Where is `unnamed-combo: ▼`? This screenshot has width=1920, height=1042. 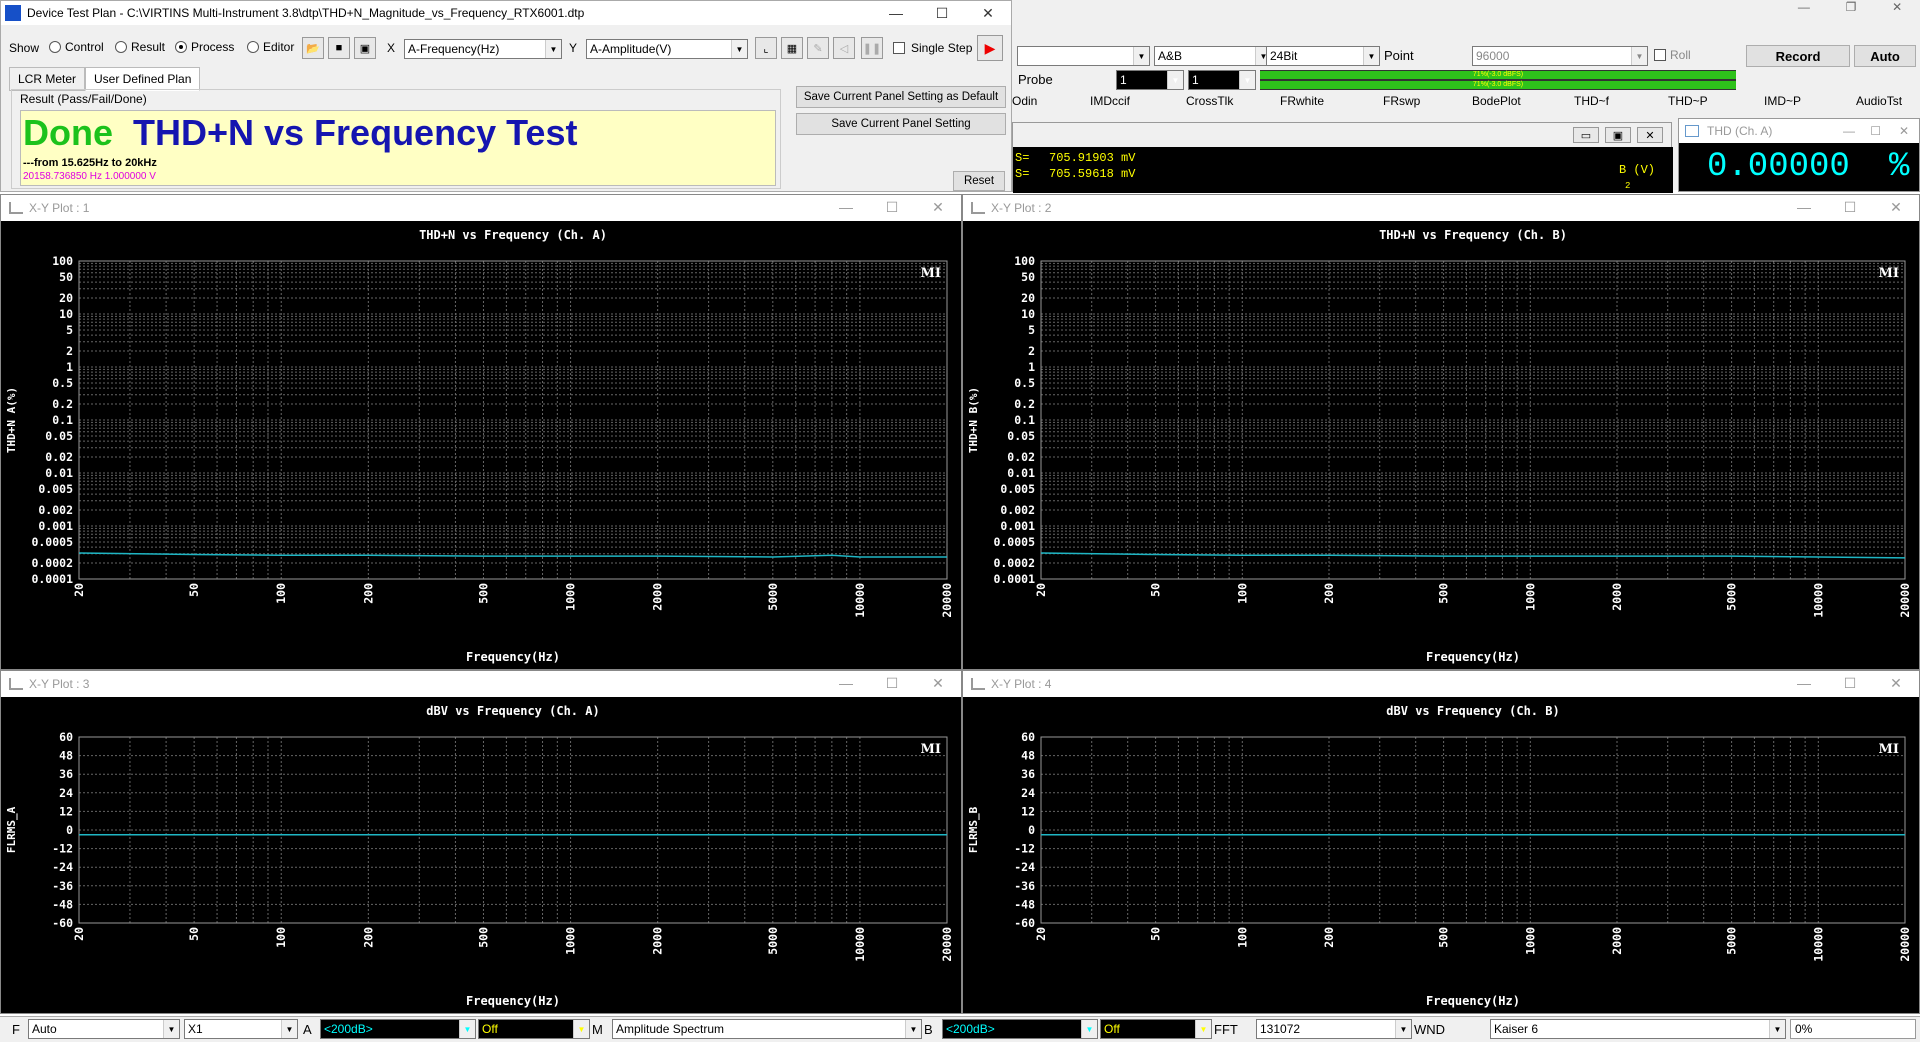 unnamed-combo: ▼ is located at coordinates (1083, 56).